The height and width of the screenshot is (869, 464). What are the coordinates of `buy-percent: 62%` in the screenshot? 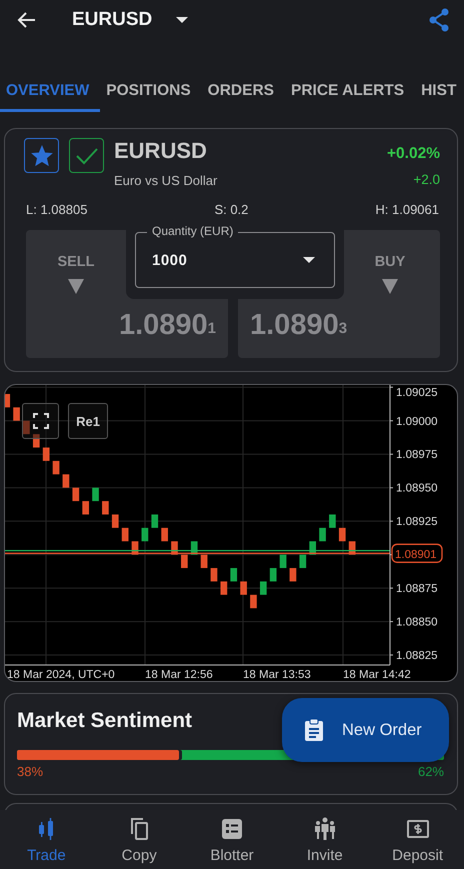 It's located at (431, 771).